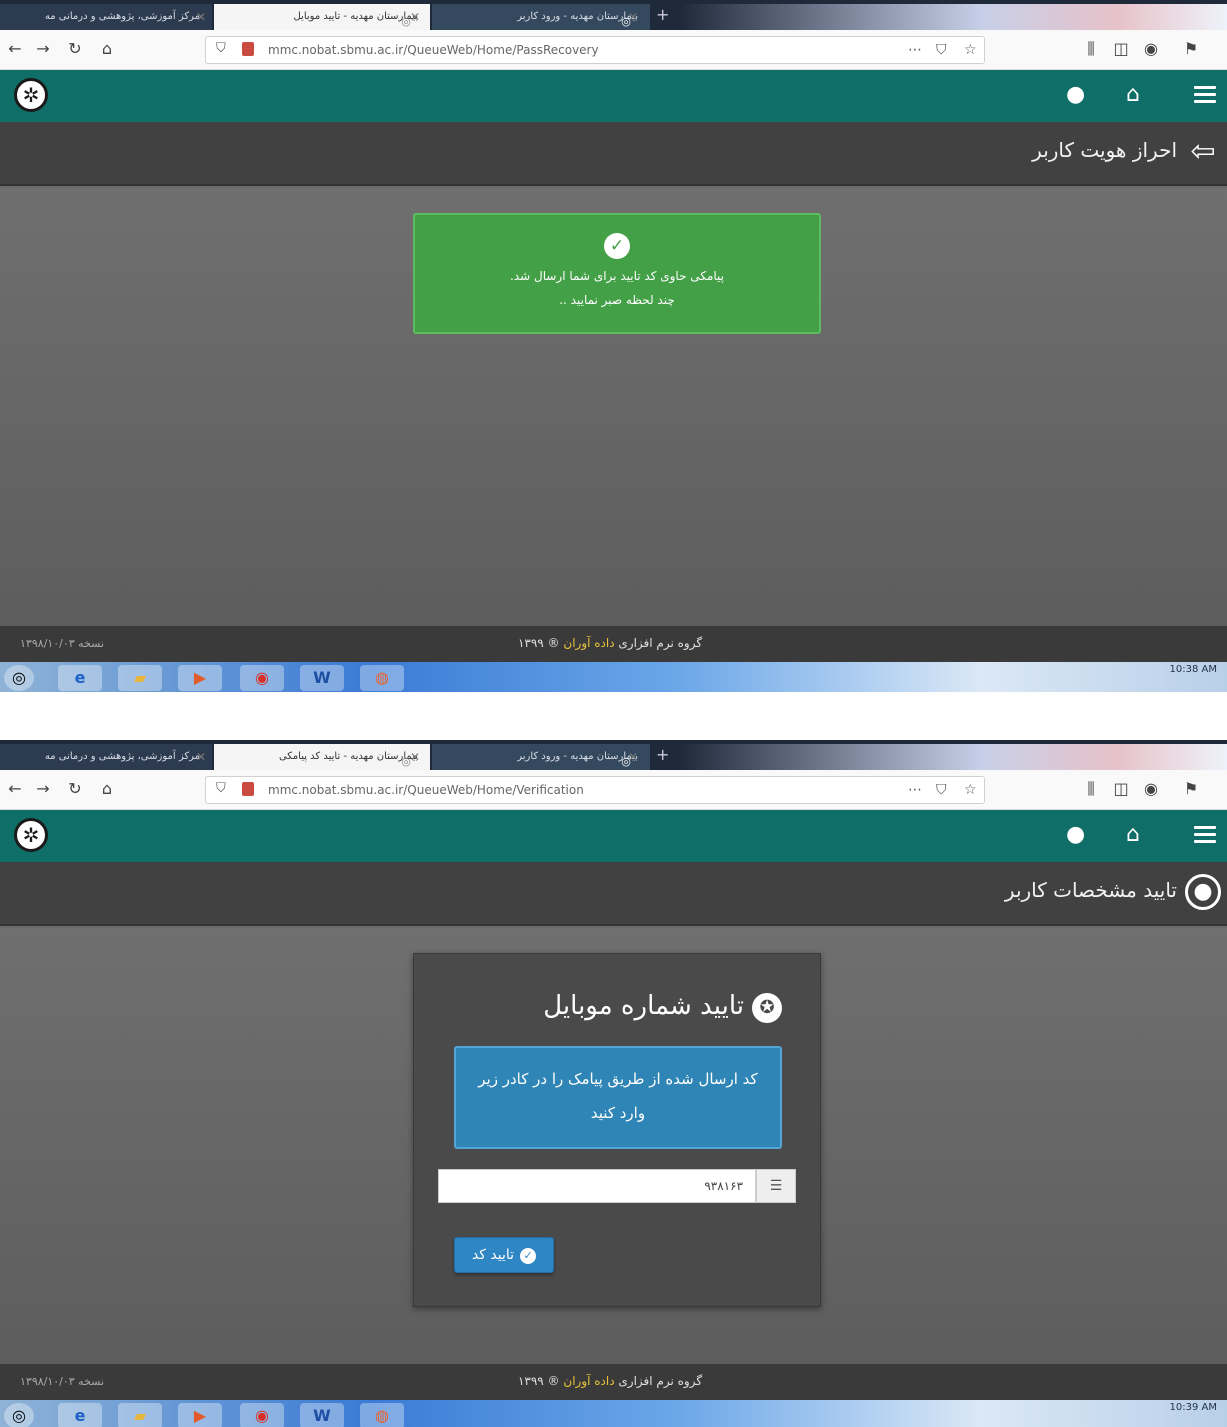 The width and height of the screenshot is (1227, 1427). I want to click on code-input-group: ☰, so click(617, 1186).